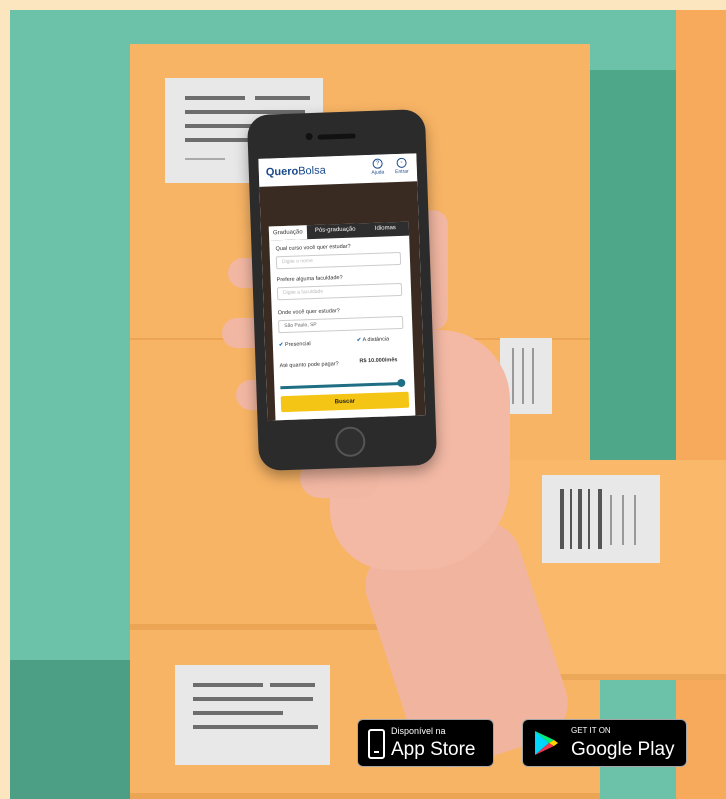 The height and width of the screenshot is (799, 726). Describe the element at coordinates (623, 749) in the screenshot. I see `googleplay-big-text: Google Play` at that location.